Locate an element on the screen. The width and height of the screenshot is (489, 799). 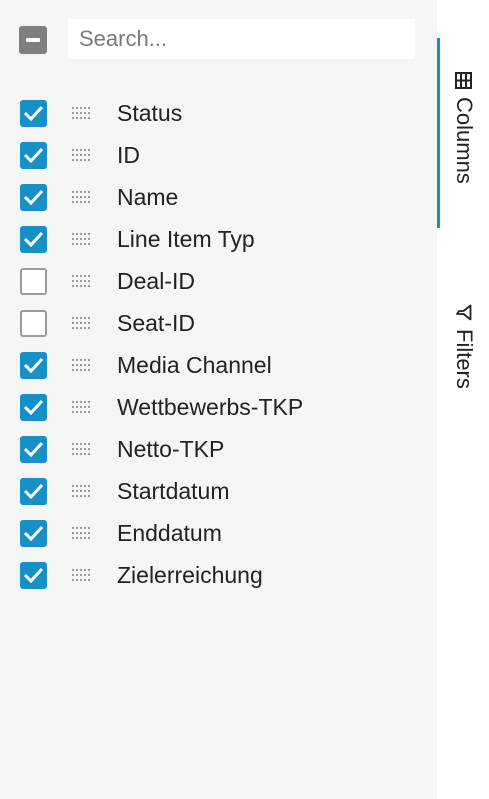
column-label: Media Channel is located at coordinates (194, 365).